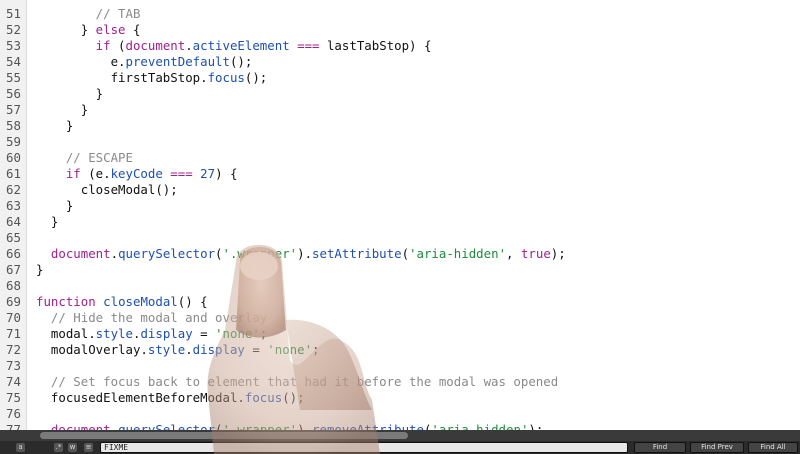 This screenshot has height=454, width=800. Describe the element at coordinates (13, 77) in the screenshot. I see `line-number: 55` at that location.